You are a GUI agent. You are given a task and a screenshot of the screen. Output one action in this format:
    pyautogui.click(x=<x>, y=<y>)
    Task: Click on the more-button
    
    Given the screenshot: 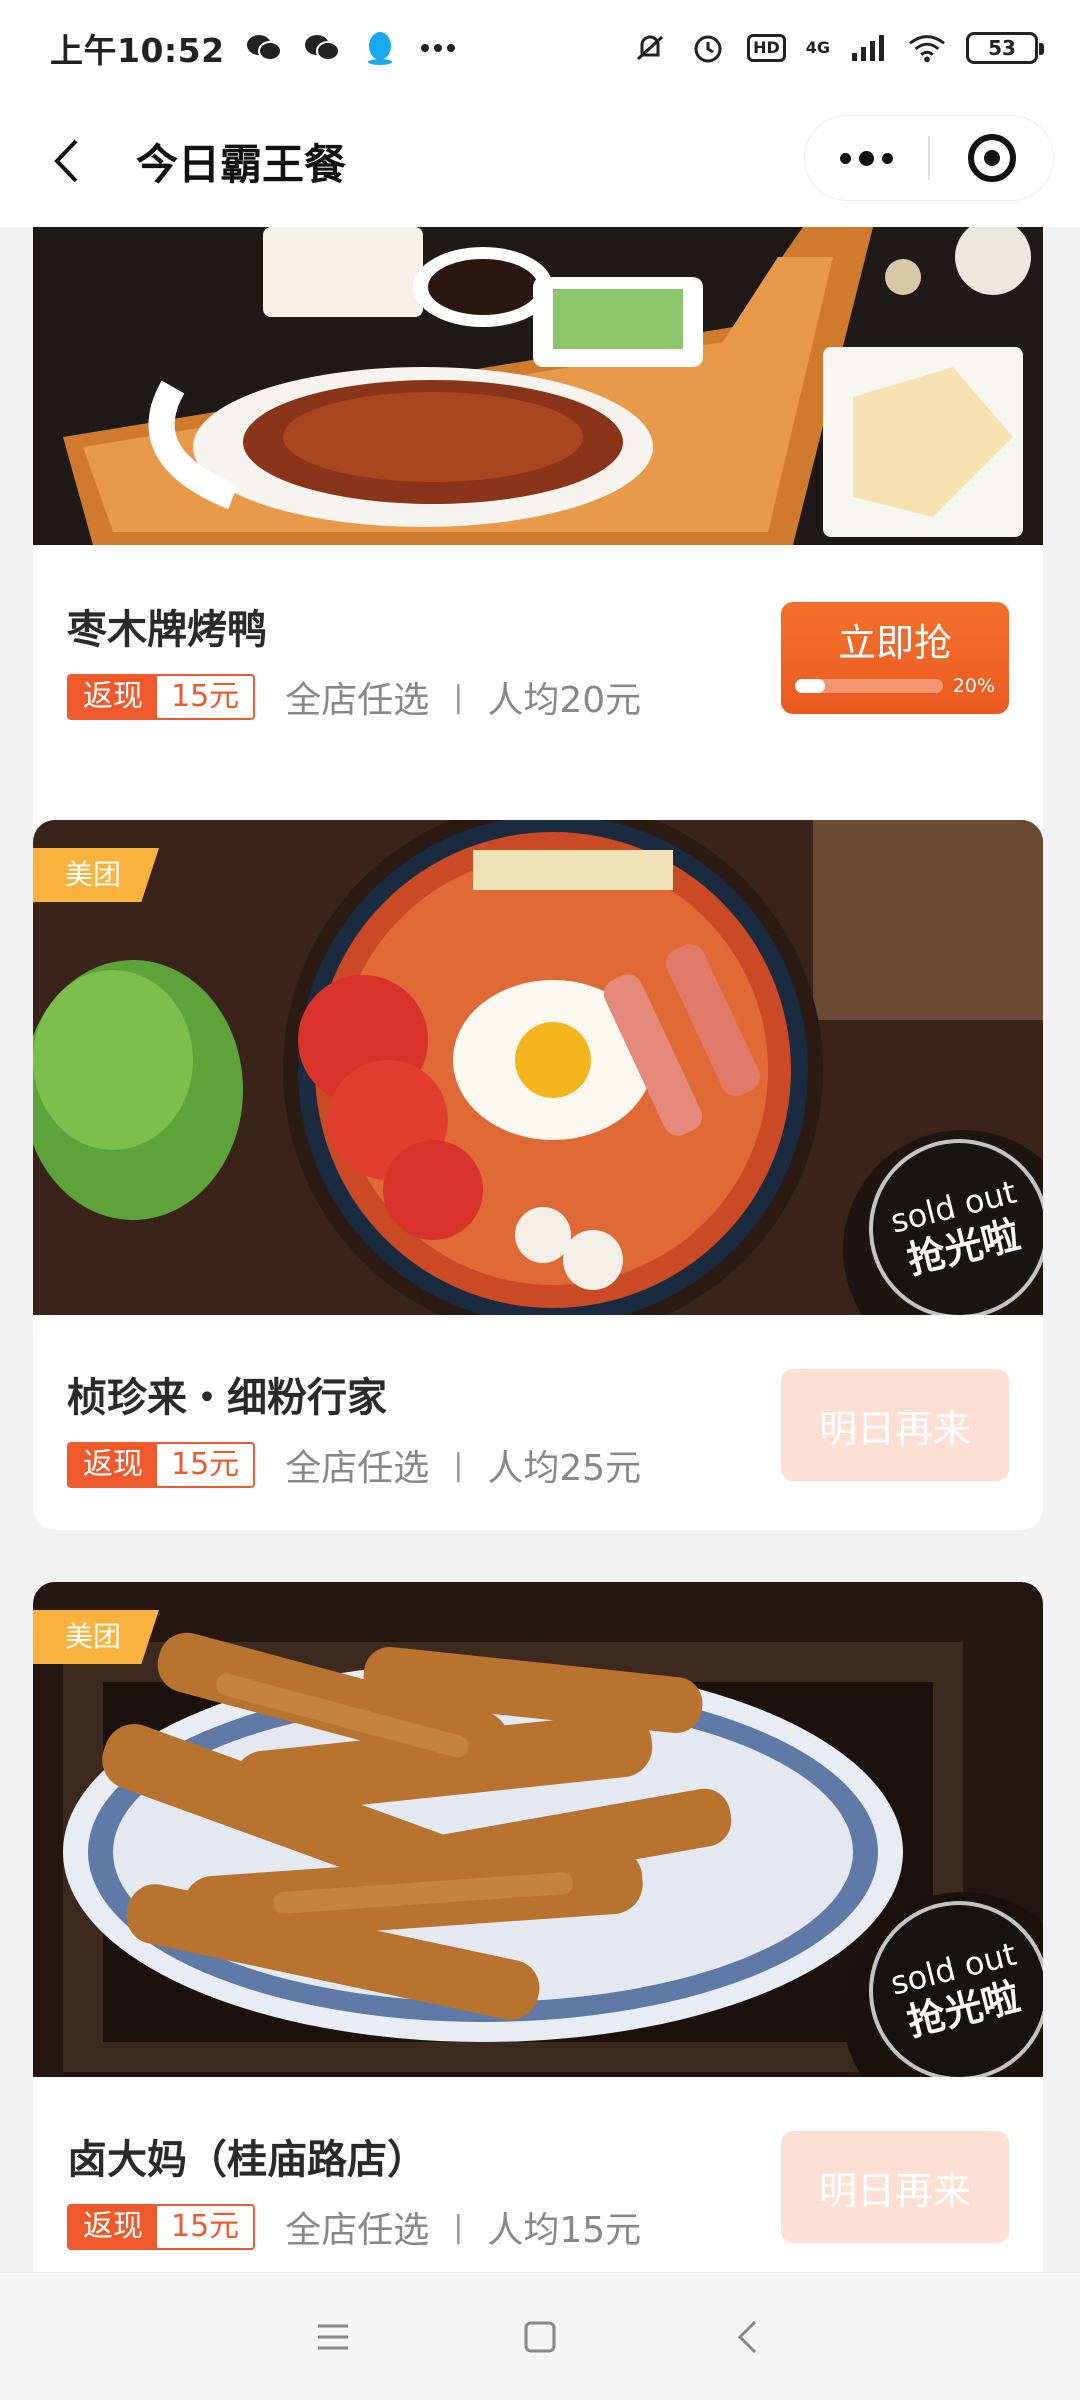 What is the action you would take?
    pyautogui.click(x=866, y=158)
    